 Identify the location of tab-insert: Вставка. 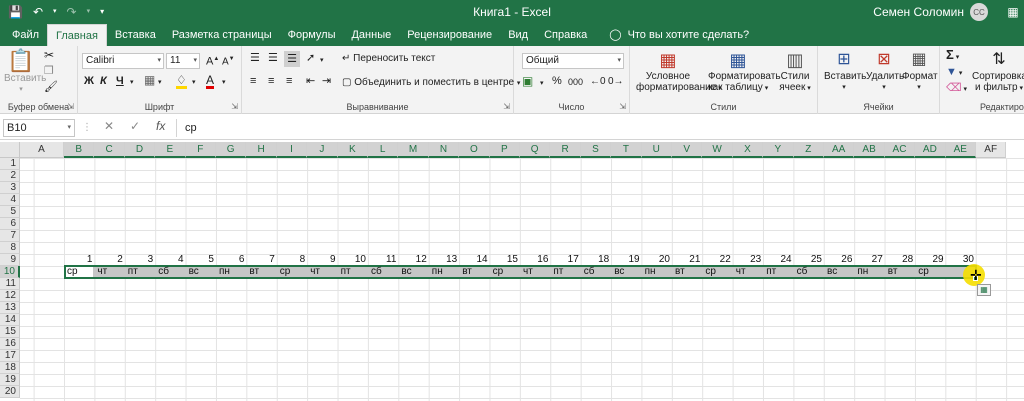
(135, 35).